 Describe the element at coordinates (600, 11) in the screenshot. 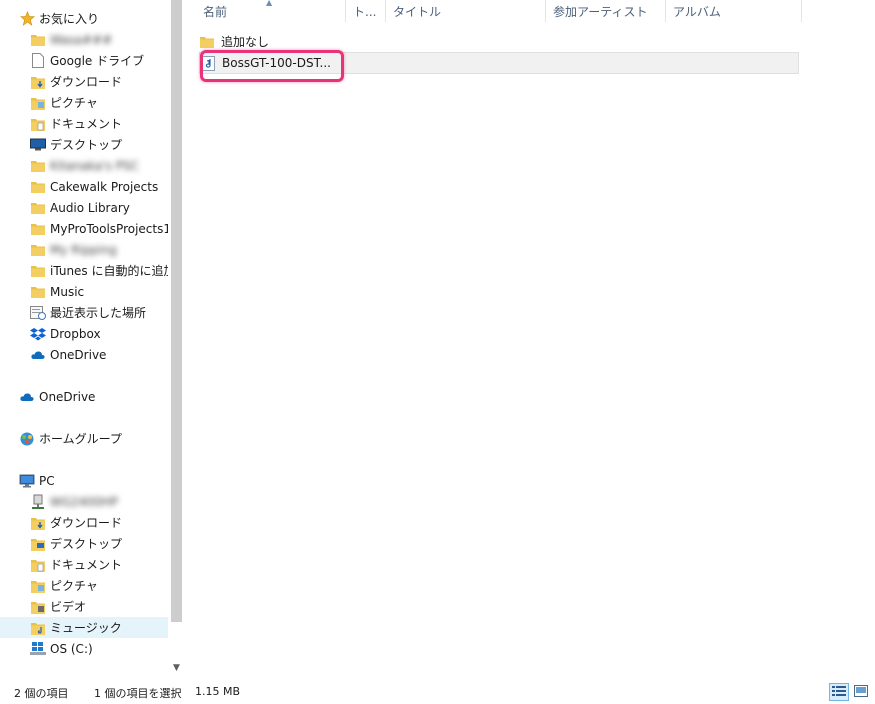

I see `column-header-artist-label: 参加アーティスト` at that location.